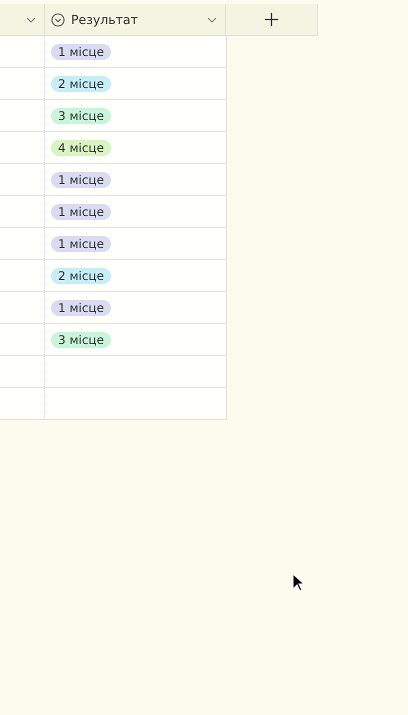 The width and height of the screenshot is (408, 715). What do you see at coordinates (271, 19) in the screenshot?
I see `add-column-icon` at bounding box center [271, 19].